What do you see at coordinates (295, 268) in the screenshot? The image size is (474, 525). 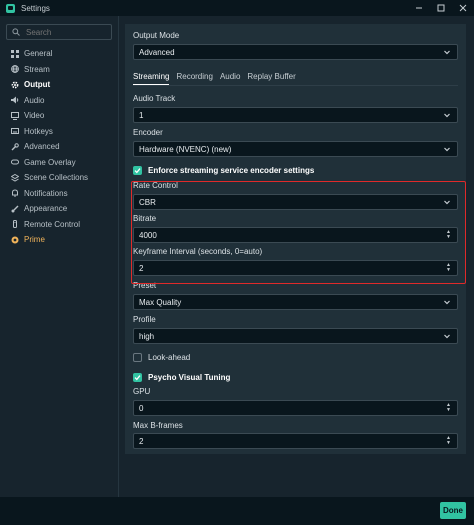 I see `keyframe-interval-input: 2 ▲ ▼` at bounding box center [295, 268].